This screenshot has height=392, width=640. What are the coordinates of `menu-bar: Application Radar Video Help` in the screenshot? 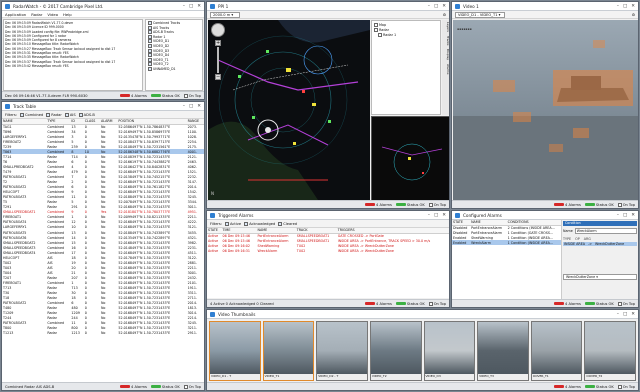 It's located at (103, 14).